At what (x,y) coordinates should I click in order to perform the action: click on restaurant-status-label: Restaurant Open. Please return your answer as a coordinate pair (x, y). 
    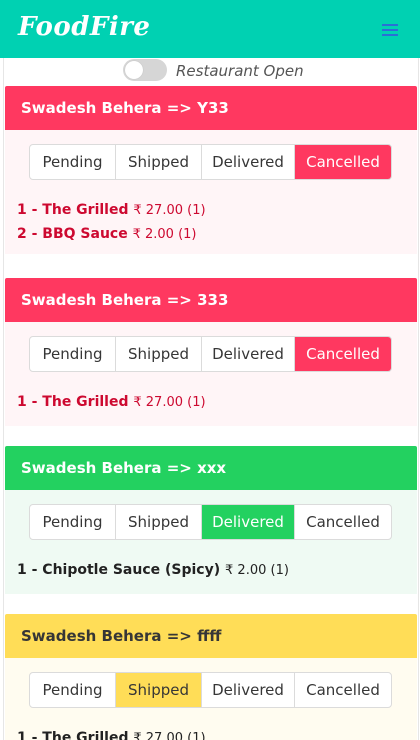
    Looking at the image, I should click on (240, 71).